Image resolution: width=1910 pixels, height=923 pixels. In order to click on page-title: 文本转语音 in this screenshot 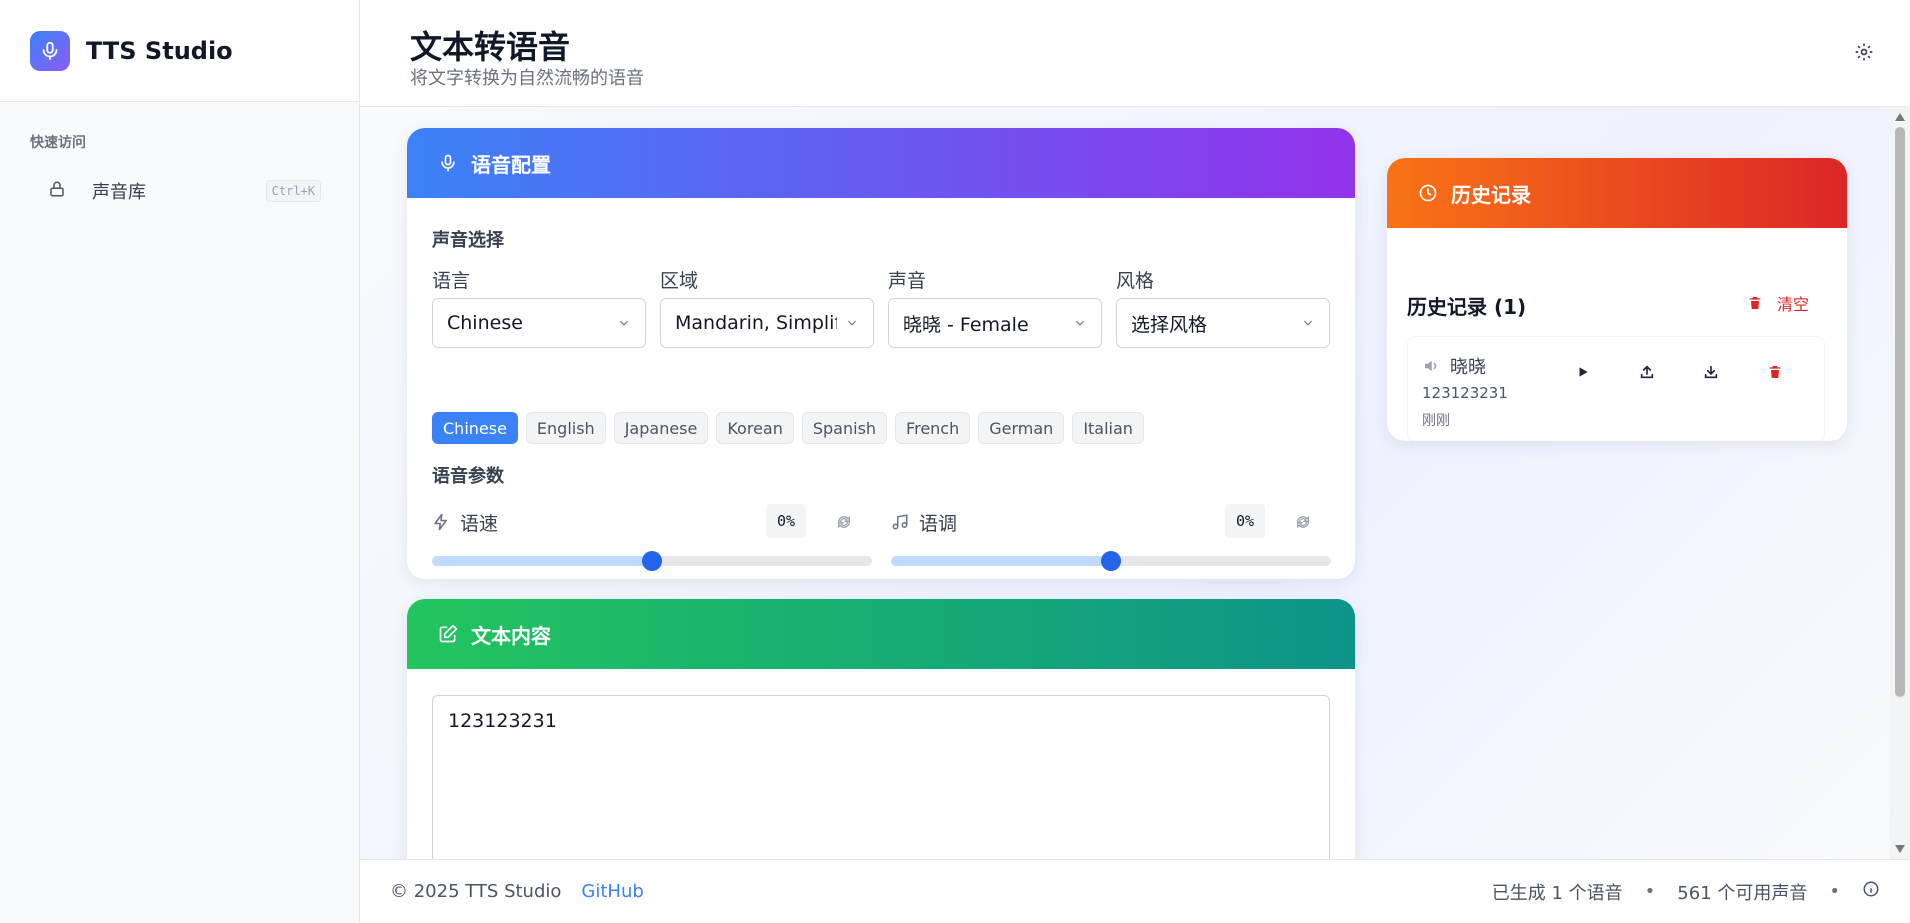, I will do `click(490, 47)`.